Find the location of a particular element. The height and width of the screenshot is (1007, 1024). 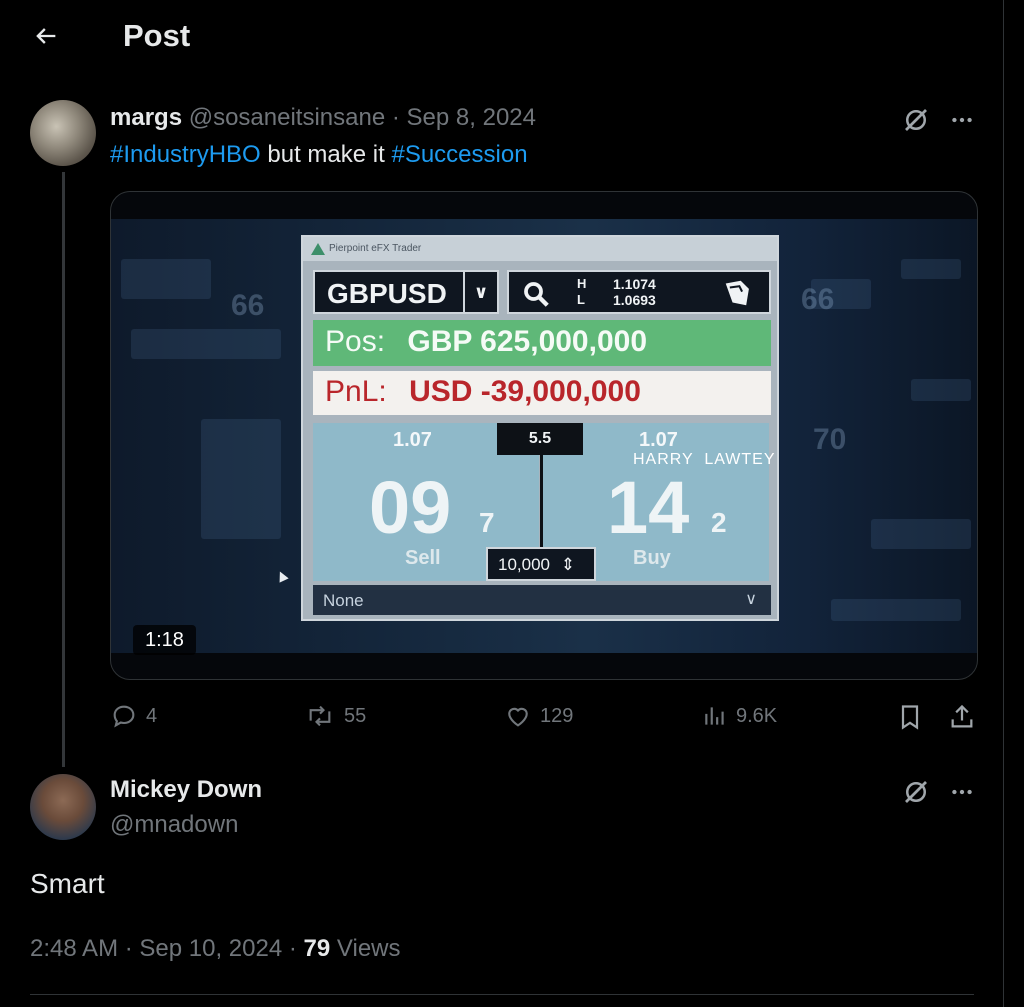

high-label: H is located at coordinates (582, 283).